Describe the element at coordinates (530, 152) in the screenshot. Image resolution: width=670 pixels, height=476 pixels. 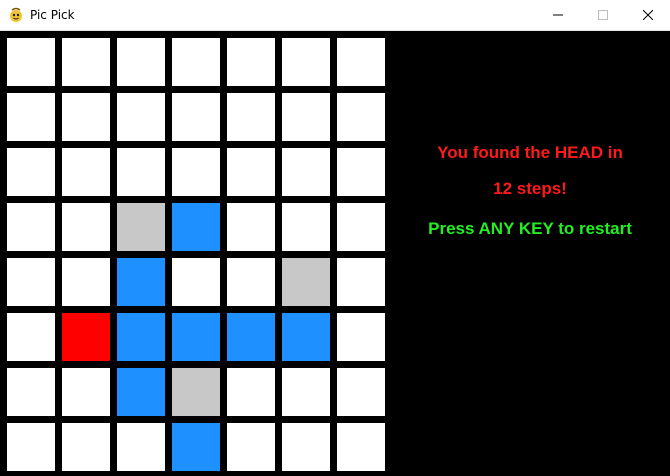
I see `result-line-1: You found the HEAD in` at that location.